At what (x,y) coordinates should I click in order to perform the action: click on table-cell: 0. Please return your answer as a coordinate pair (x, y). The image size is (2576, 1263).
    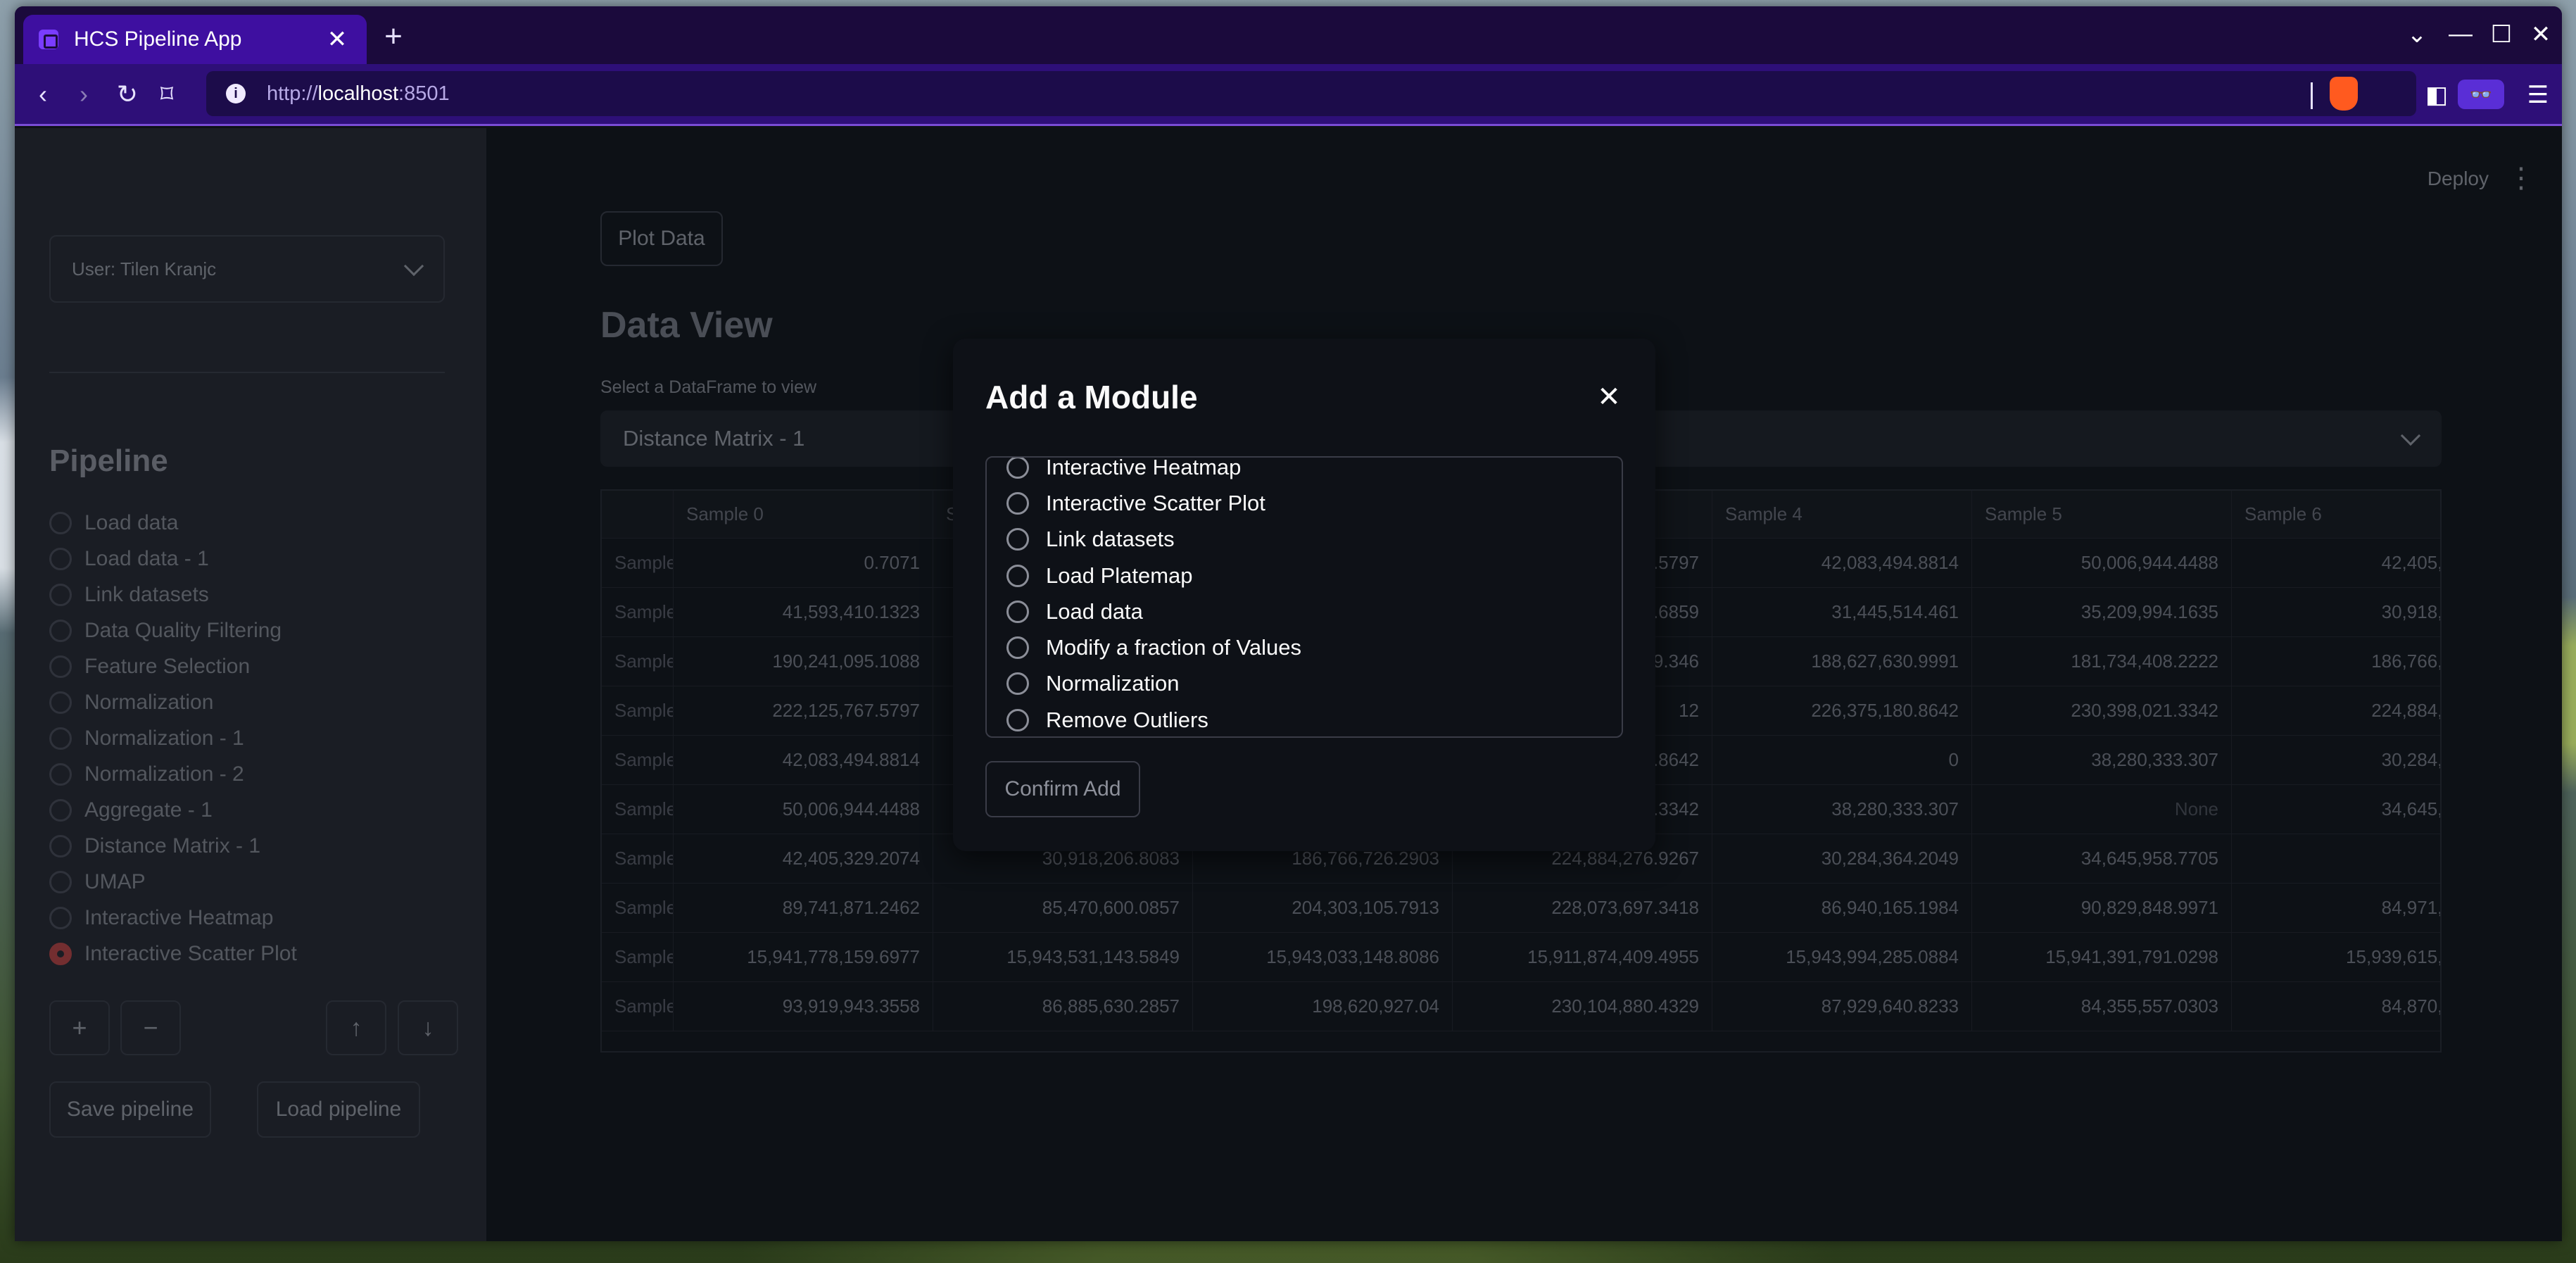
    Looking at the image, I should click on (1842, 760).